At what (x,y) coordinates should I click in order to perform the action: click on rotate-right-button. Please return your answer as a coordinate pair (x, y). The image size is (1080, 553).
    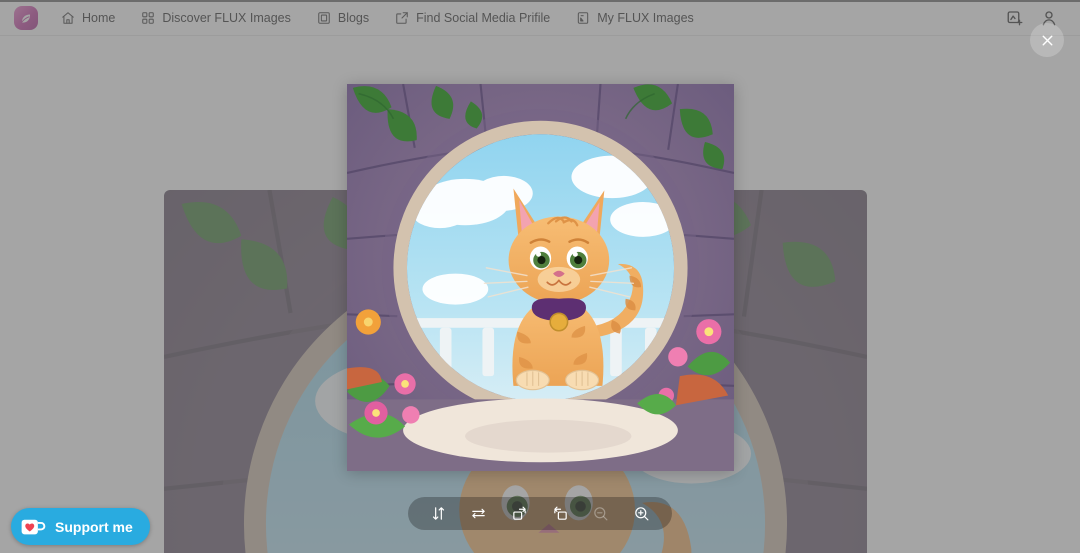
    Looking at the image, I should click on (520, 514).